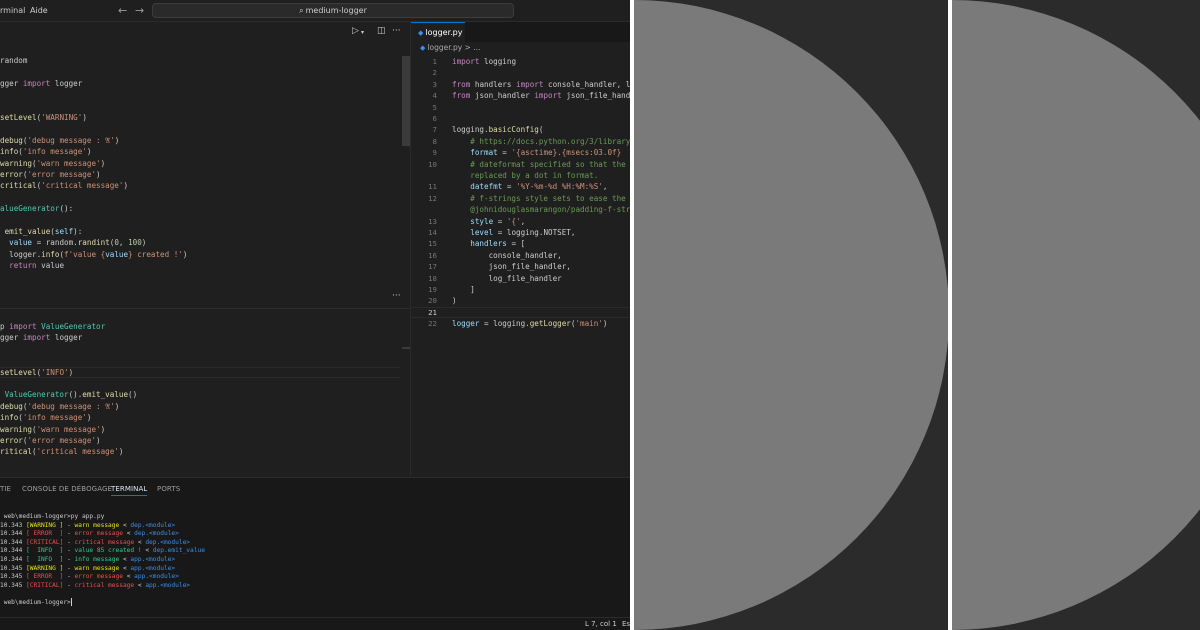 The image size is (1200, 630). I want to click on python-file-icon: ◆, so click(421, 33).